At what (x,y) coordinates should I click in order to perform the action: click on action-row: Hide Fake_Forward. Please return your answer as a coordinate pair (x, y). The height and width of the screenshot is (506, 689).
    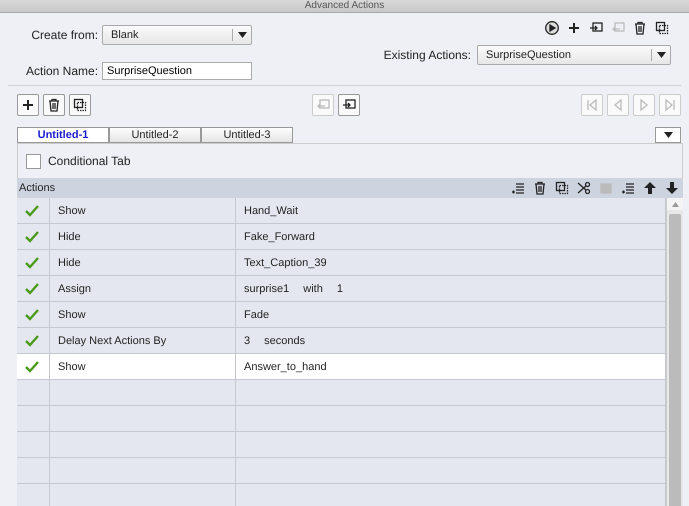
    Looking at the image, I should click on (341, 237).